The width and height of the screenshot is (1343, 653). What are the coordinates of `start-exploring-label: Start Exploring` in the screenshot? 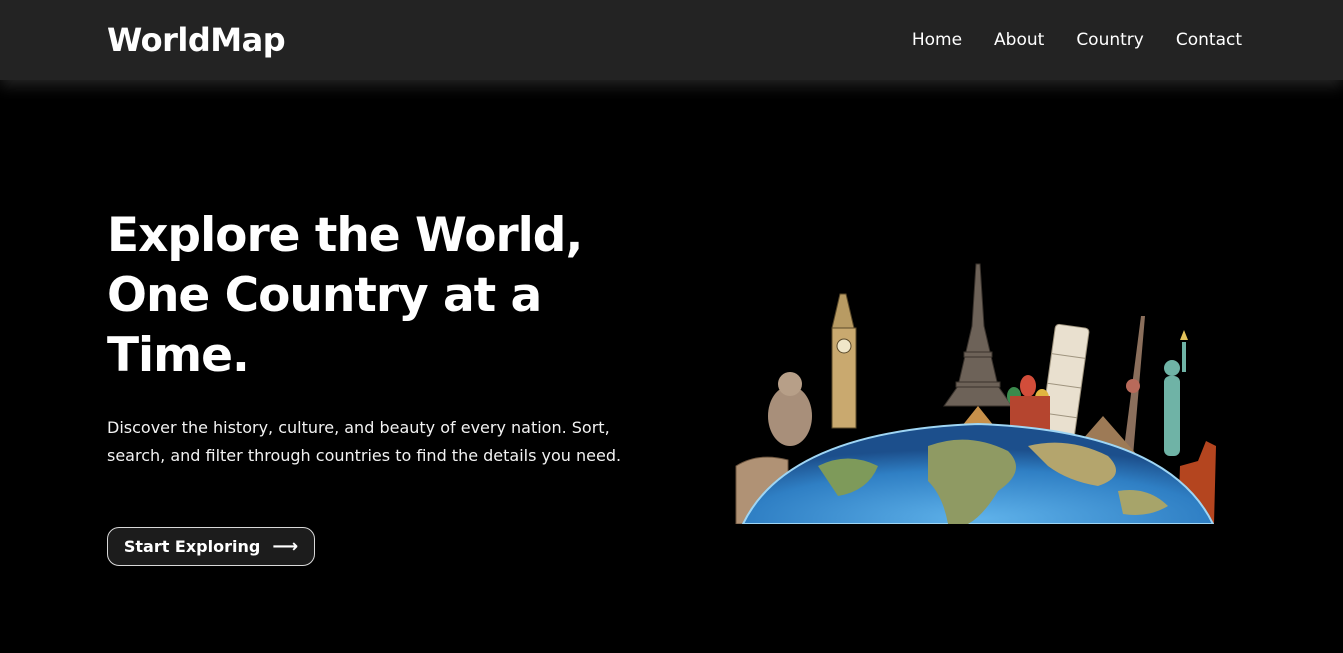 It's located at (192, 546).